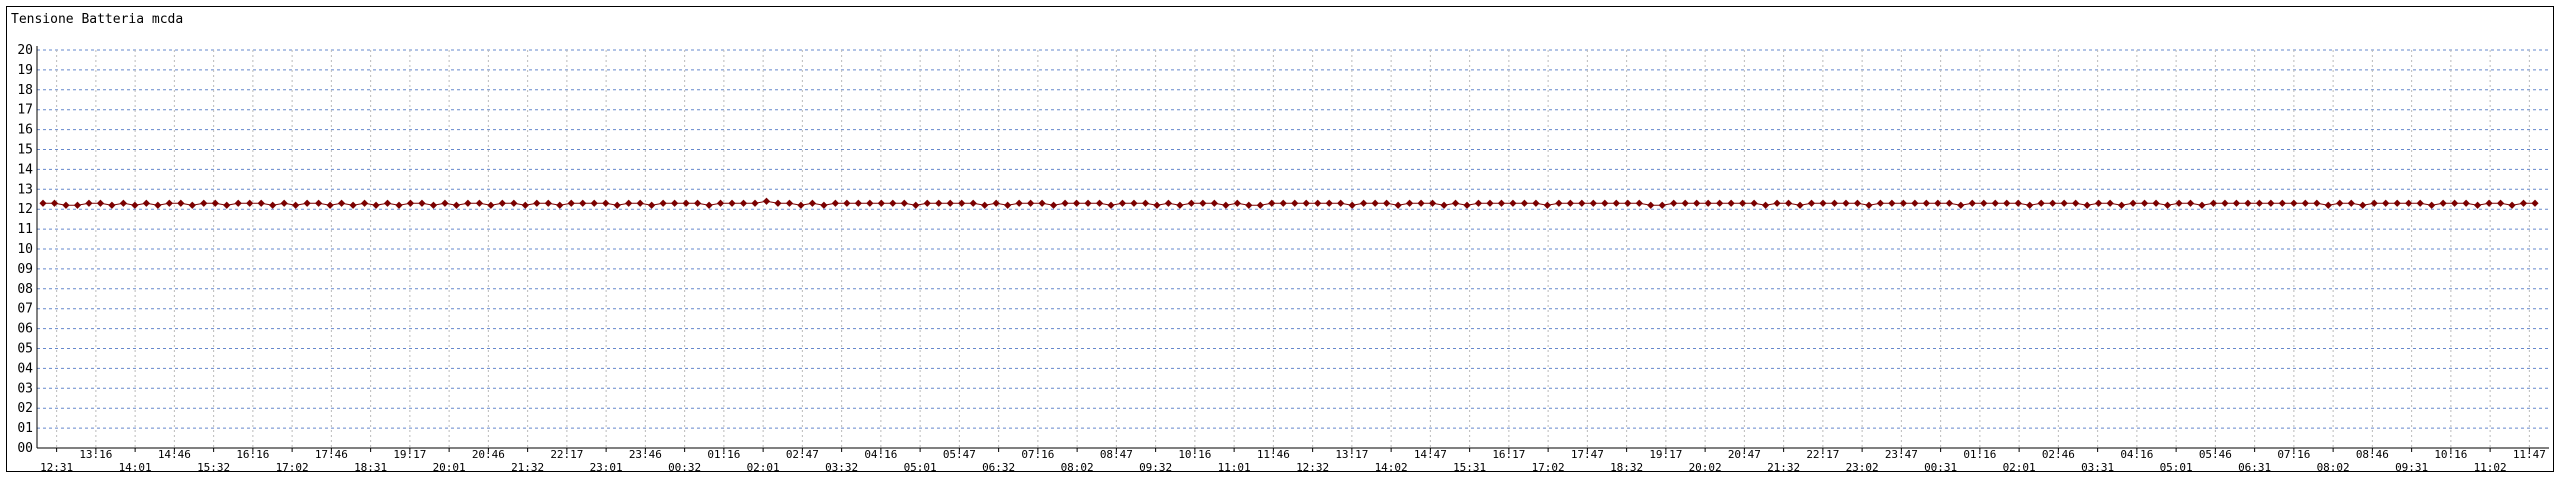 The width and height of the screenshot is (2560, 480). What do you see at coordinates (2097, 466) in the screenshot?
I see `x-tick-label: 03:31` at bounding box center [2097, 466].